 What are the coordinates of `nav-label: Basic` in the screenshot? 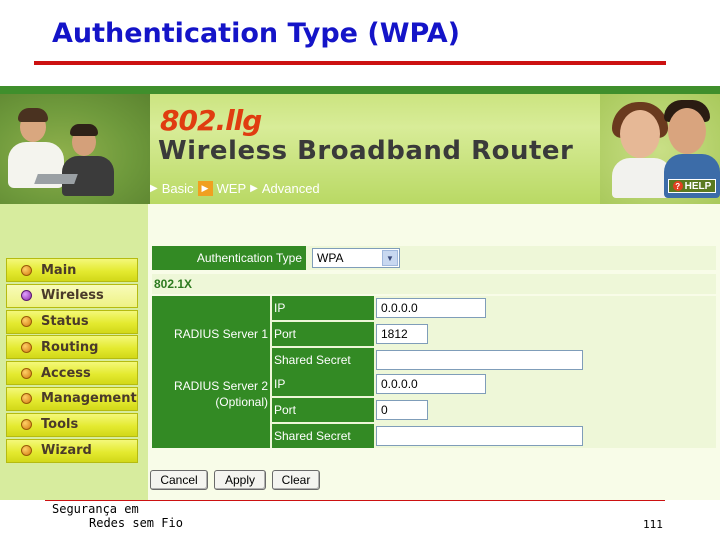 It's located at (177, 188).